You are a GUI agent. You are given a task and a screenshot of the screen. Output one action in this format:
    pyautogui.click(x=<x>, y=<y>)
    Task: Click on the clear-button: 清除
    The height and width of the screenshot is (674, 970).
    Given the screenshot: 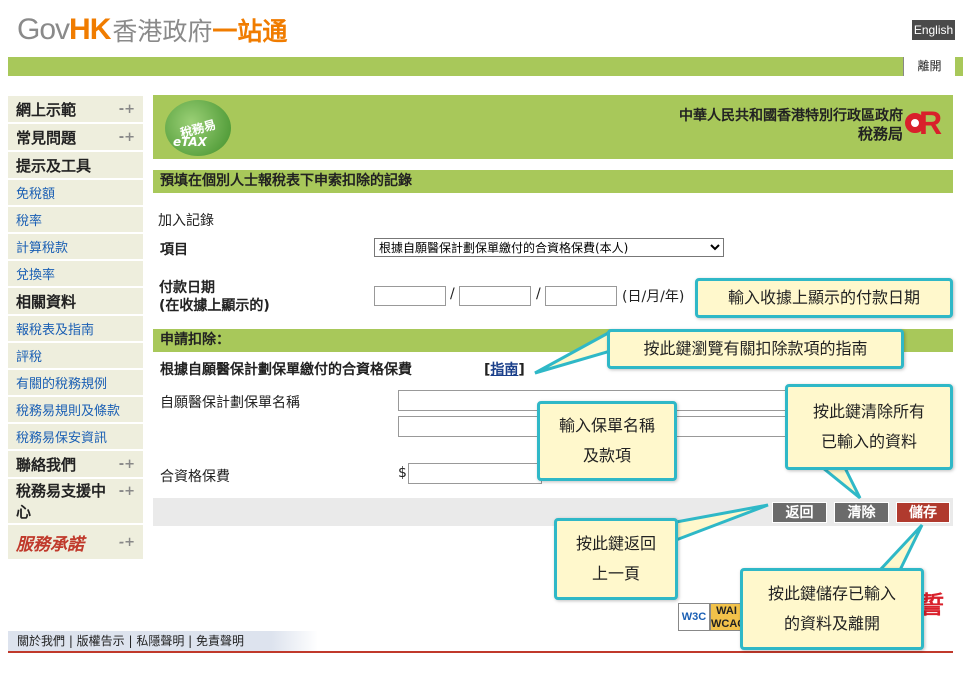 What is the action you would take?
    pyautogui.click(x=861, y=512)
    